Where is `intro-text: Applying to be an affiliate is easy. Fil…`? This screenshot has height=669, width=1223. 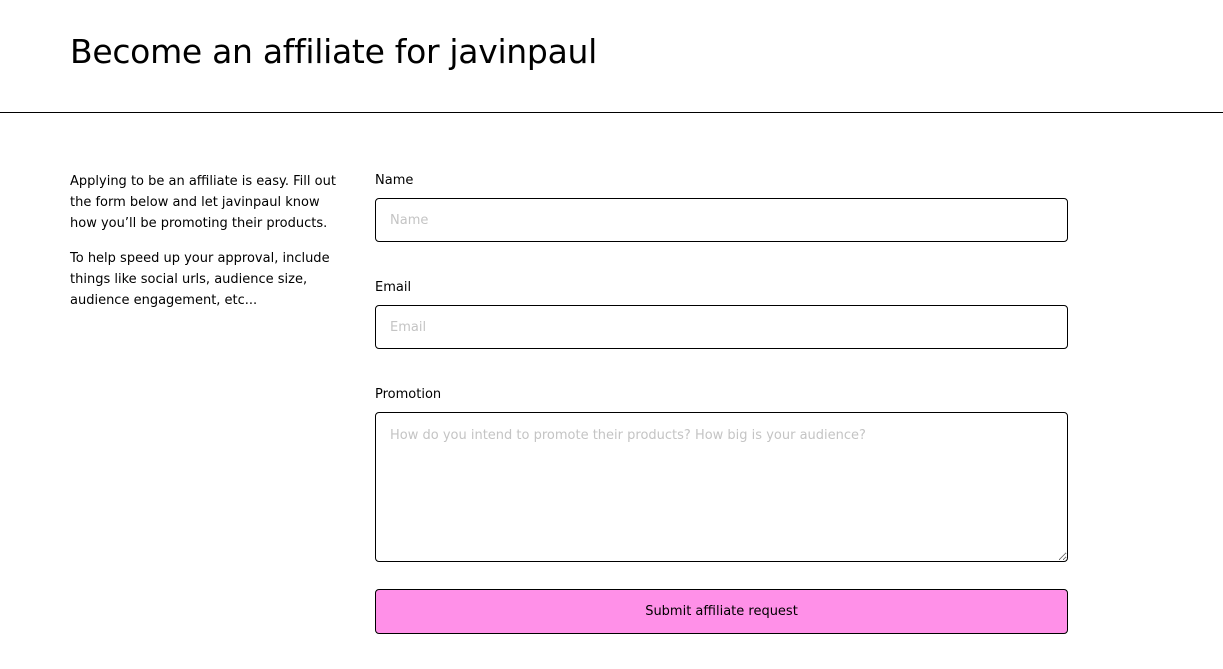
intro-text: Applying to be an affiliate is easy. Fil… is located at coordinates (205, 248).